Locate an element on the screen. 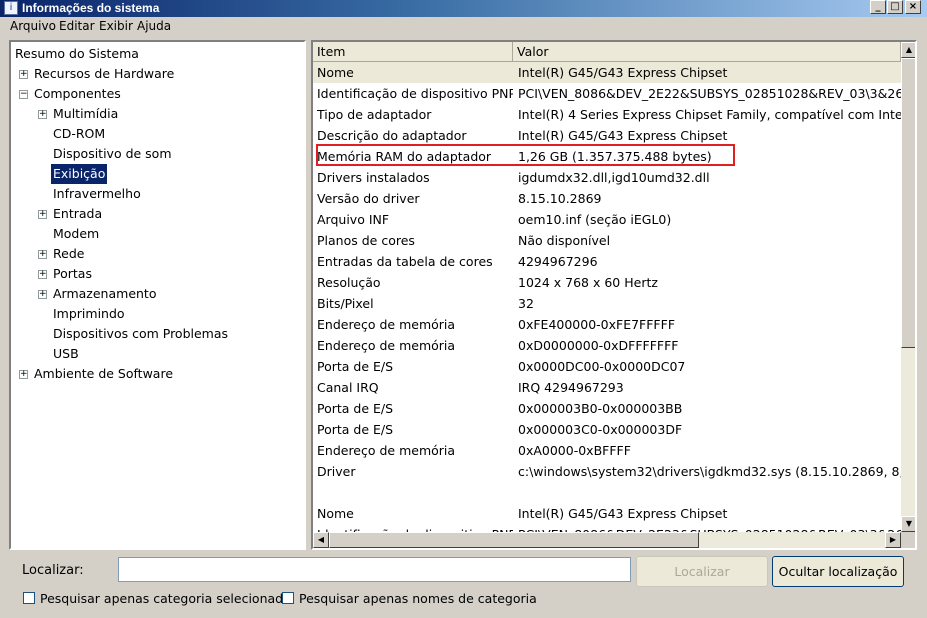  maximize-button: □ is located at coordinates (895, 7).